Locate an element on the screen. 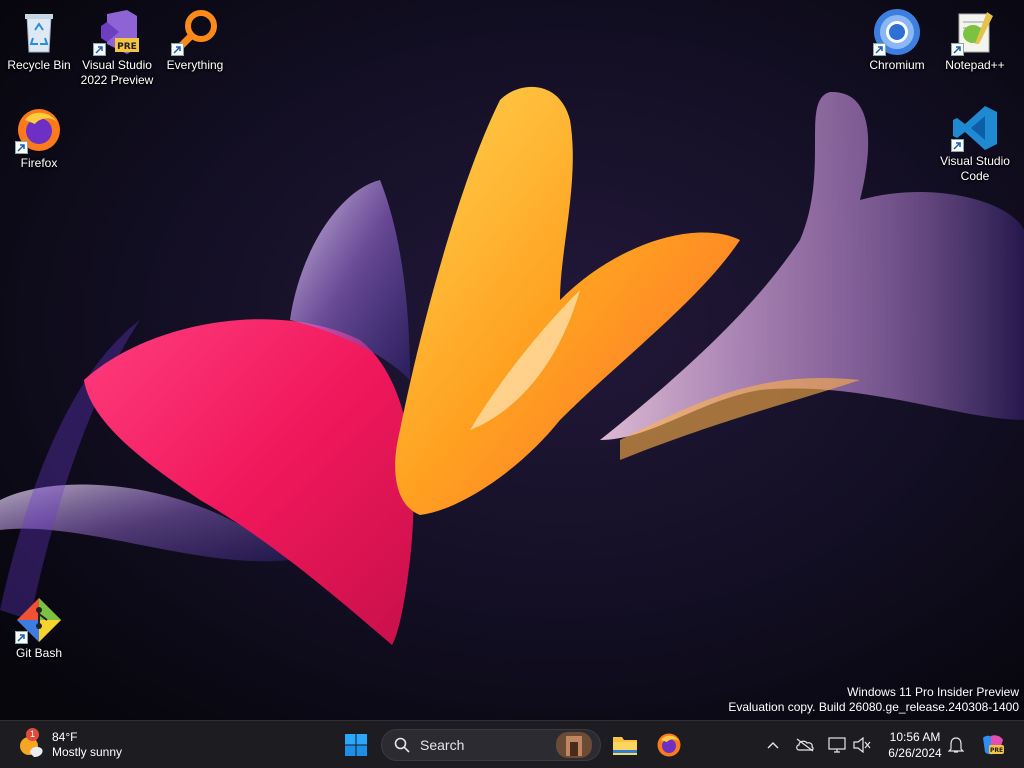 The width and height of the screenshot is (1024, 768). file-explorer-icon is located at coordinates (625, 746).